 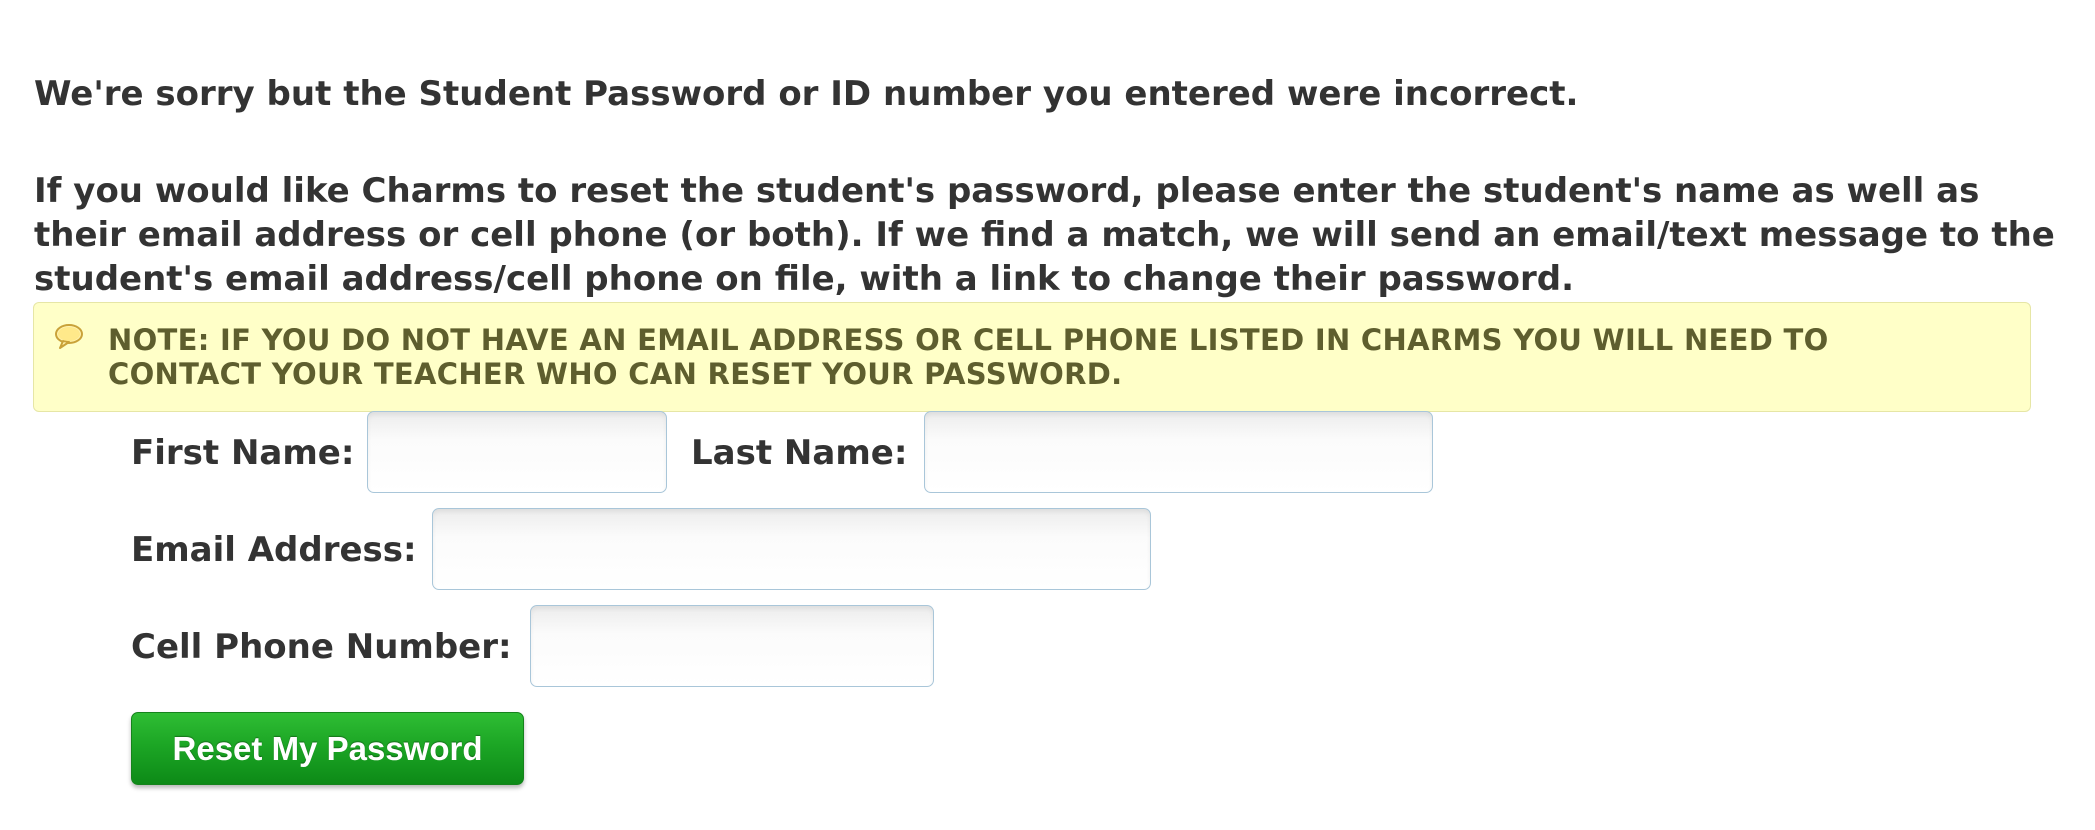 What do you see at coordinates (327, 748) in the screenshot?
I see `reset-password-button: Reset My Password` at bounding box center [327, 748].